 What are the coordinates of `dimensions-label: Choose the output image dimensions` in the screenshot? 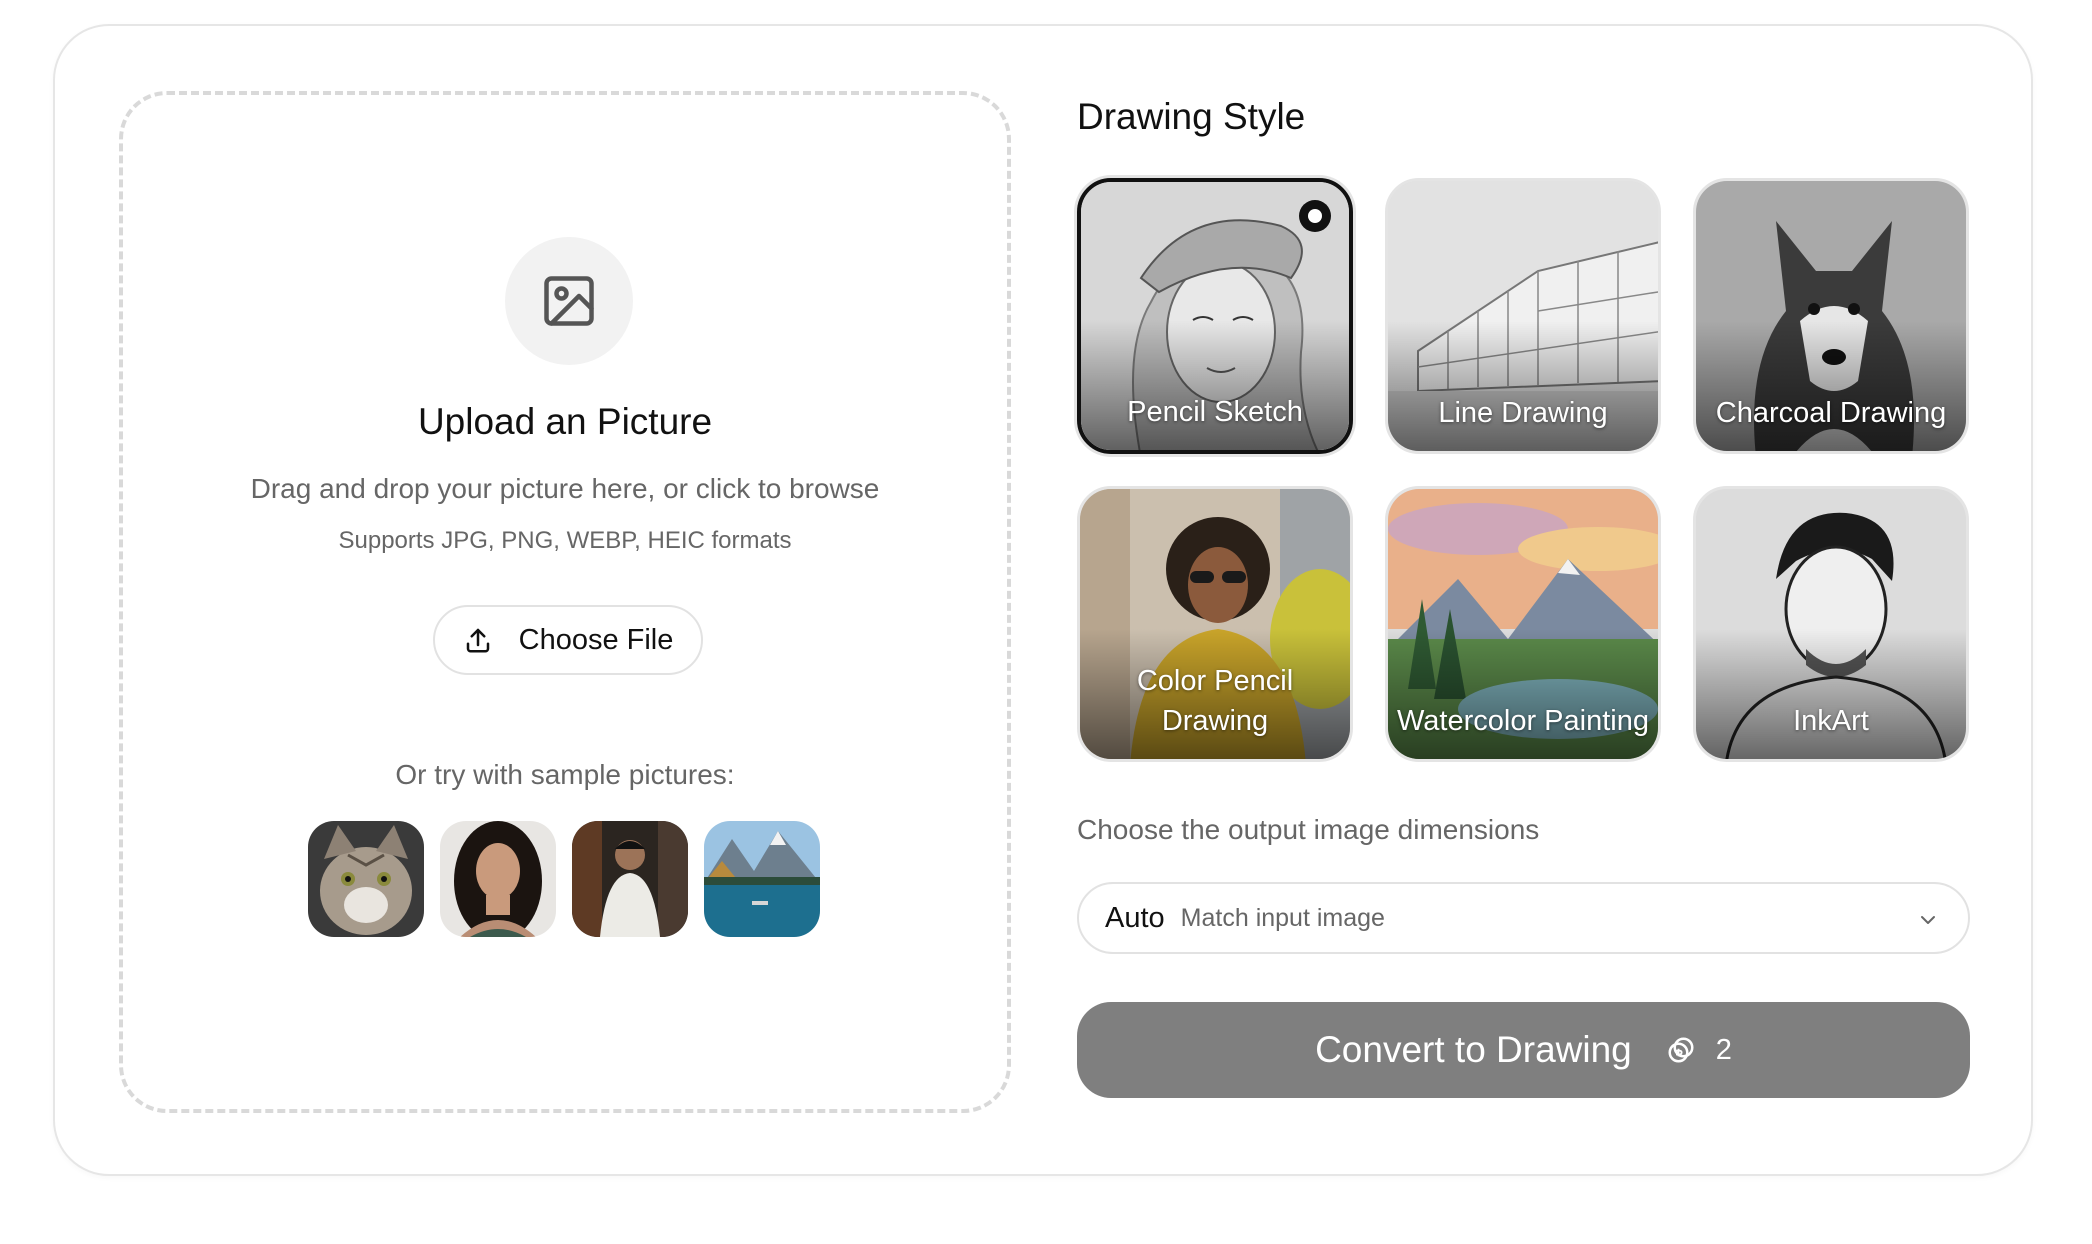 It's located at (1308, 829).